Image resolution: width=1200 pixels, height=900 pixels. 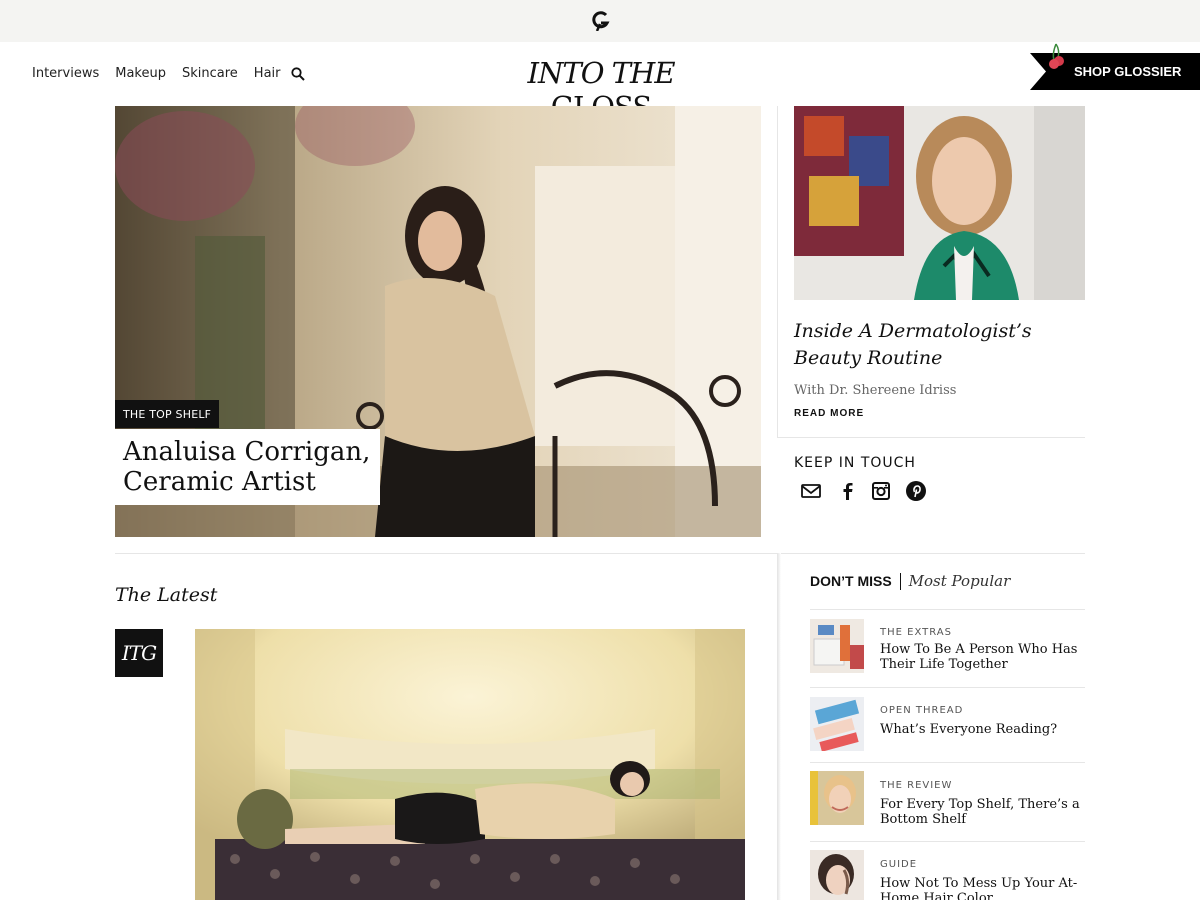 I want to click on nav-item-makeup: Makeup, so click(x=140, y=73).